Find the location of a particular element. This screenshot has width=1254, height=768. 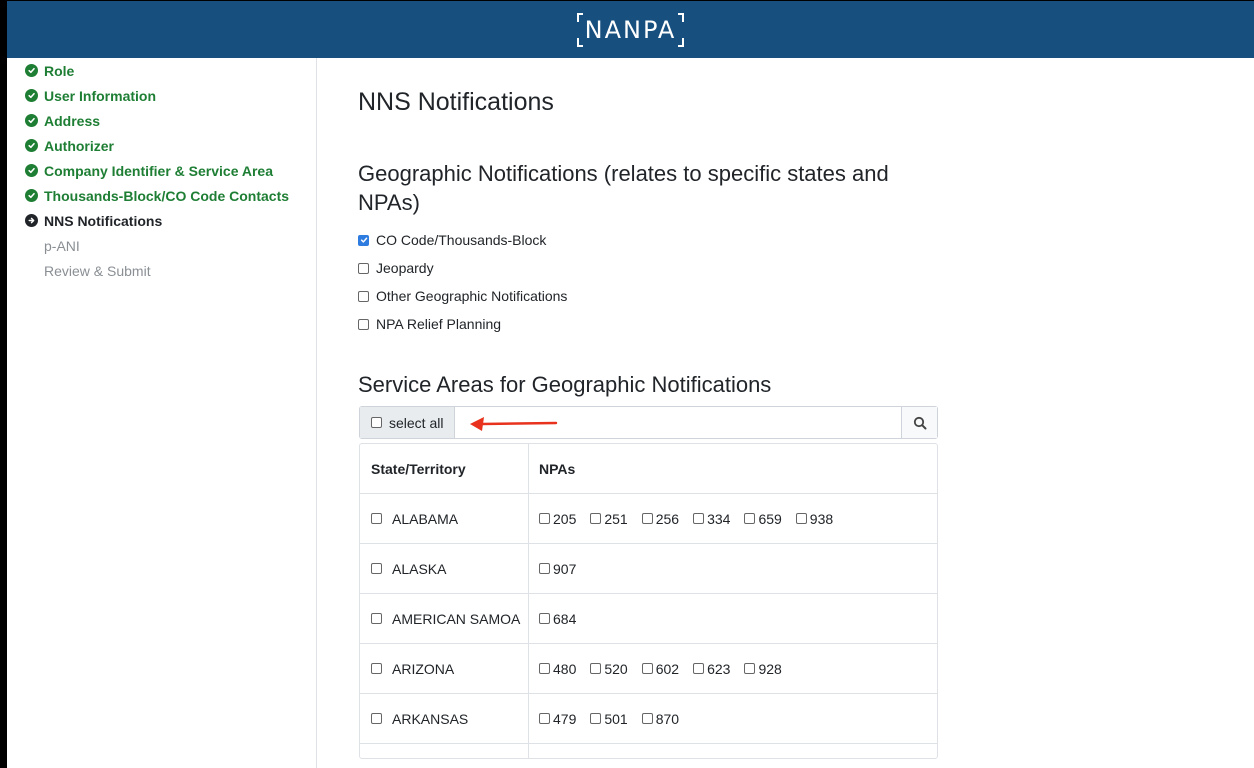

state-checkbox-arizona: ARIZONA is located at coordinates (444, 668).